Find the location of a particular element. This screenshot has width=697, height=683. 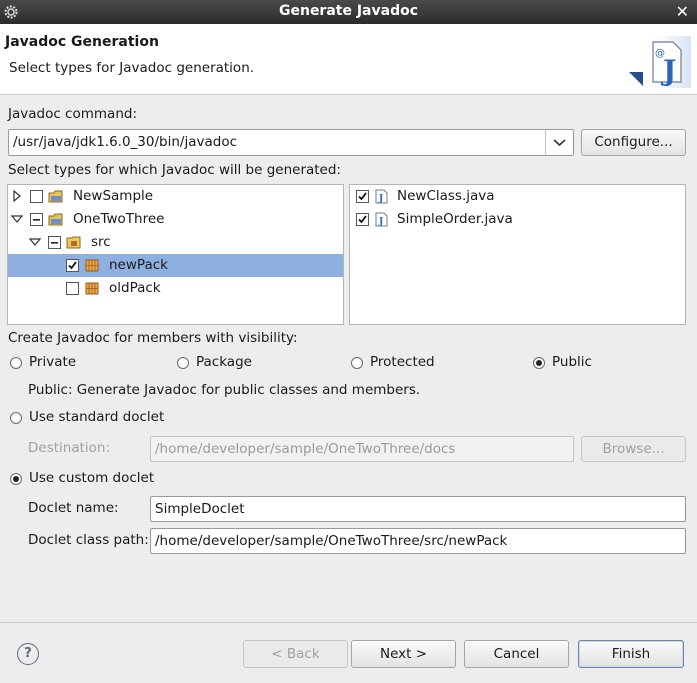

tree-row-src: src is located at coordinates (175, 242).